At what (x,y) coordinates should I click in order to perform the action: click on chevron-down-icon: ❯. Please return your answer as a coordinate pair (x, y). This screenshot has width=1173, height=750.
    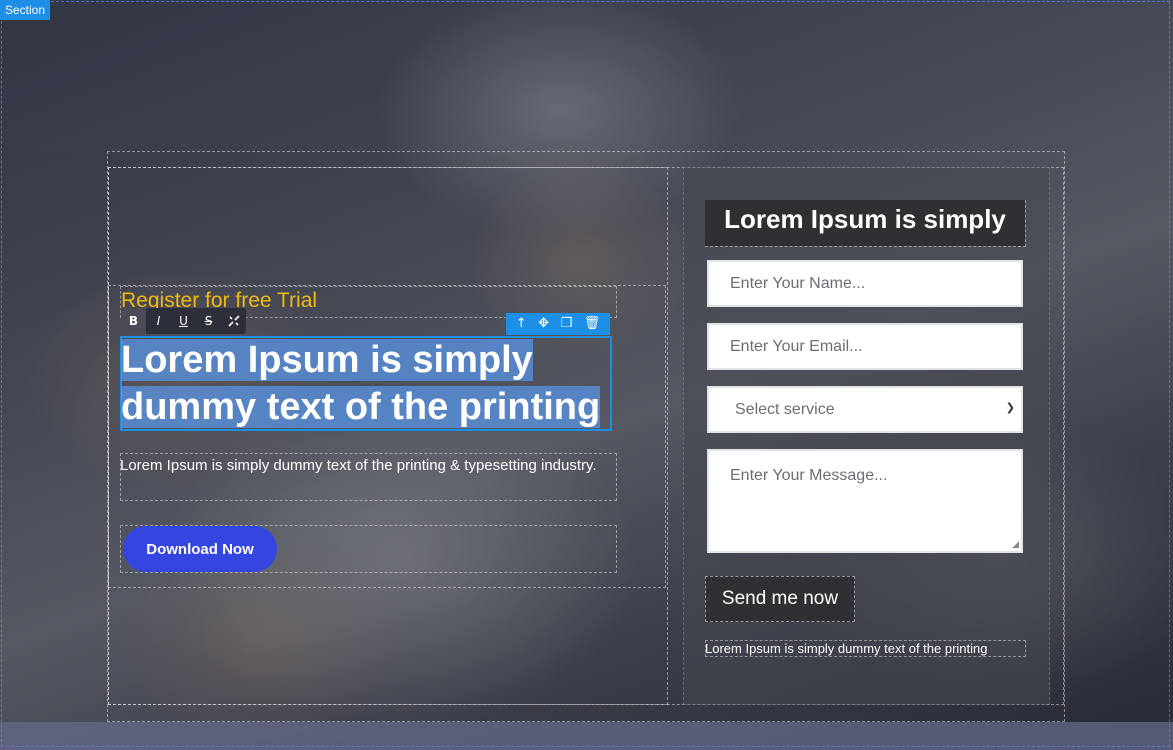
    Looking at the image, I should click on (1010, 407).